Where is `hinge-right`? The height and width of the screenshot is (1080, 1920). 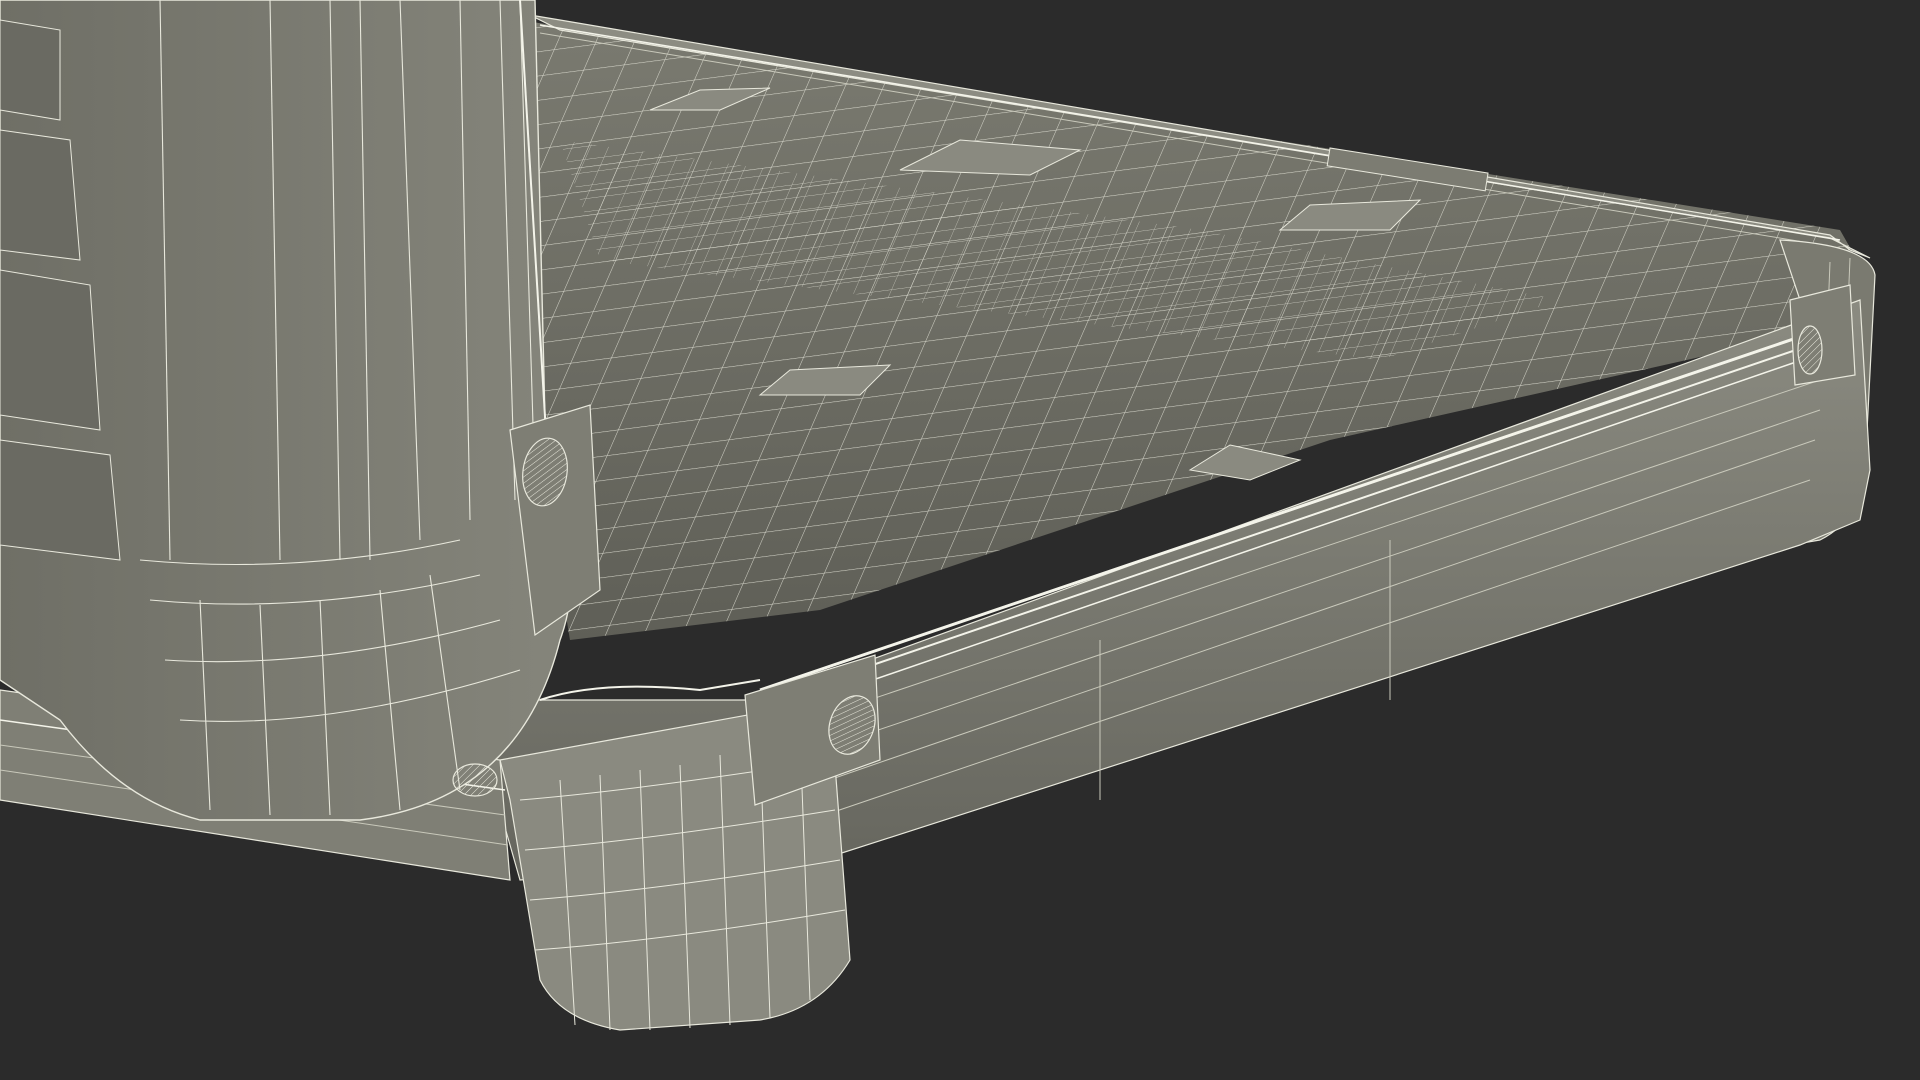 hinge-right is located at coordinates (1822, 335).